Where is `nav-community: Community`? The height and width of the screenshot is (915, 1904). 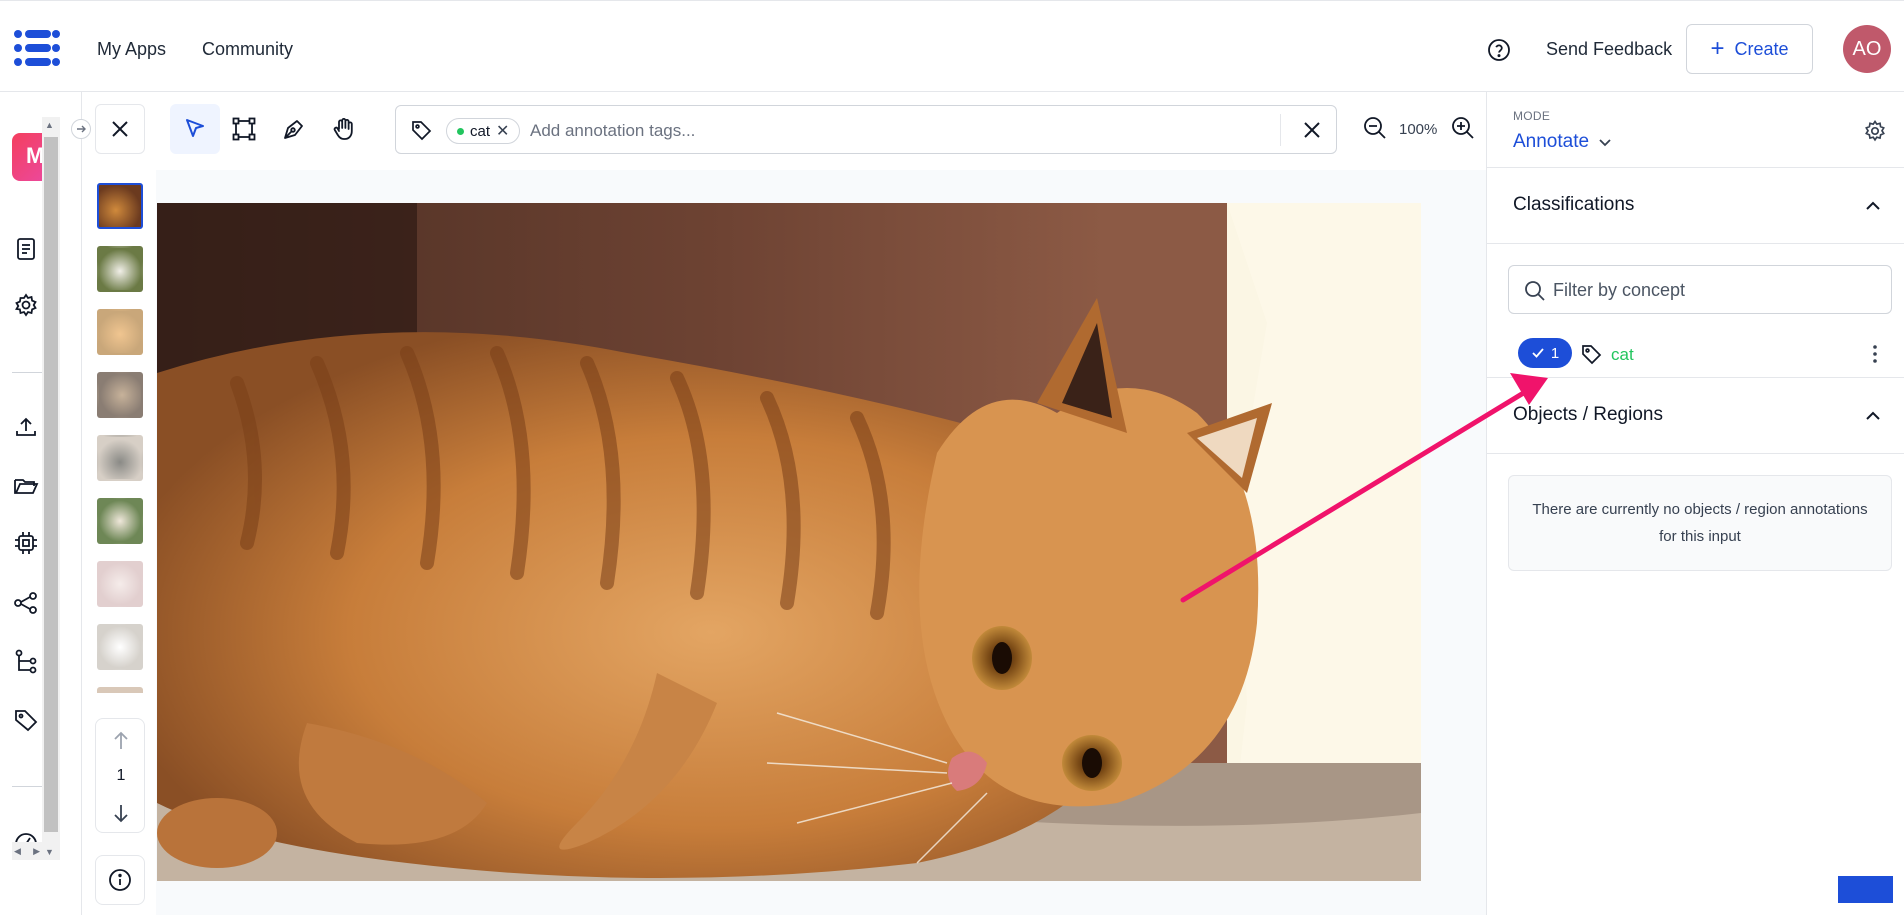
nav-community: Community is located at coordinates (247, 49).